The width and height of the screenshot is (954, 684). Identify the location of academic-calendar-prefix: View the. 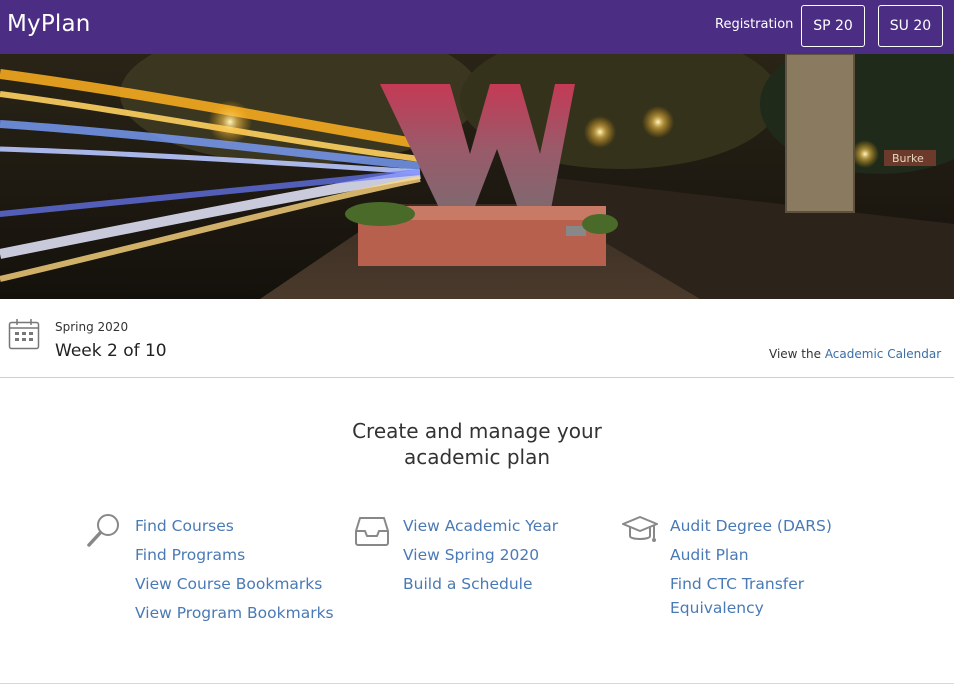
(795, 354).